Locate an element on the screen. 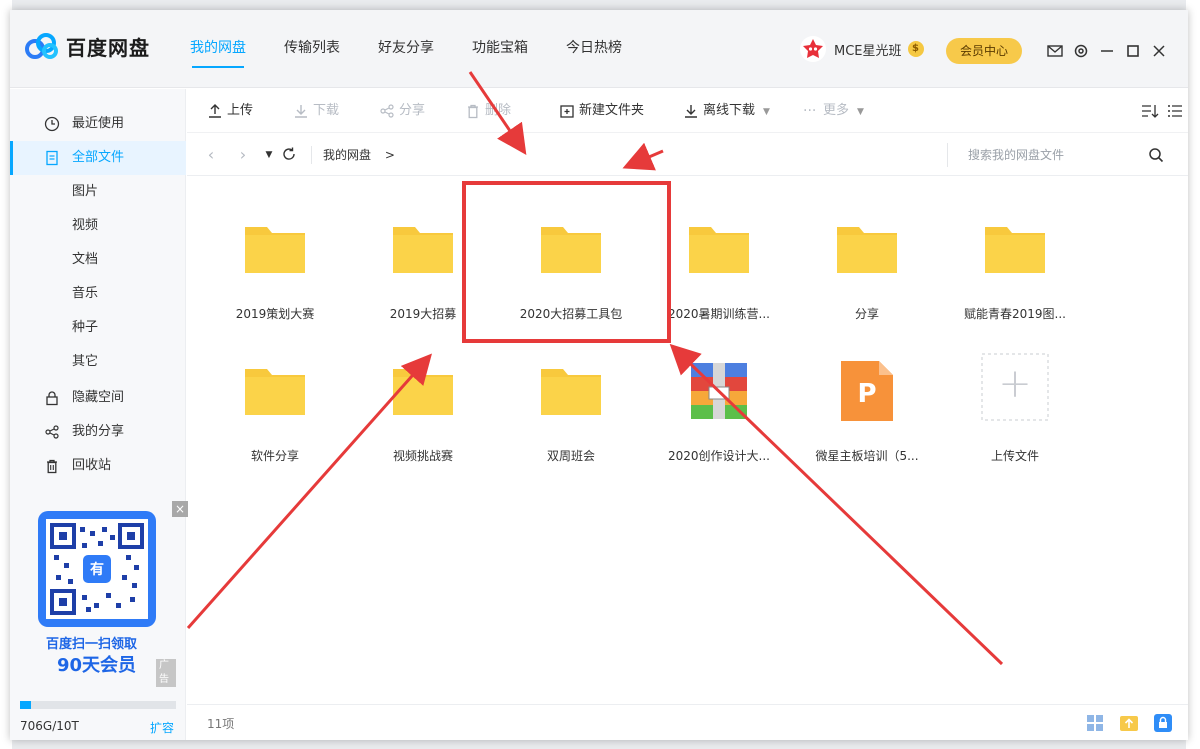  forward-button: › is located at coordinates (243, 155).